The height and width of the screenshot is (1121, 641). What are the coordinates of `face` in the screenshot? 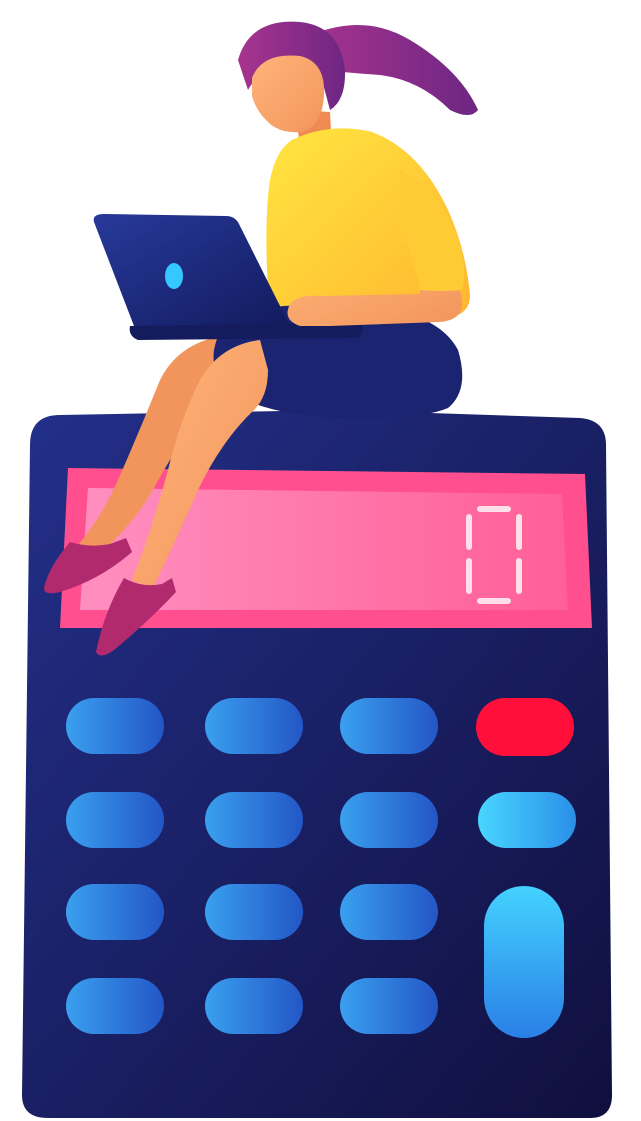 It's located at (288, 94).